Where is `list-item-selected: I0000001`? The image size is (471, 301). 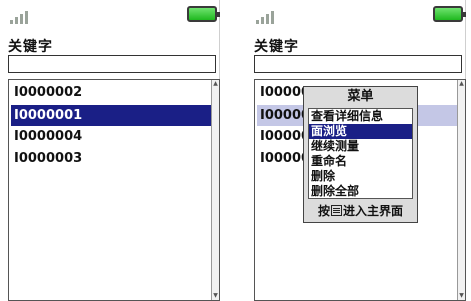
list-item-selected: I0000001 is located at coordinates (111, 115).